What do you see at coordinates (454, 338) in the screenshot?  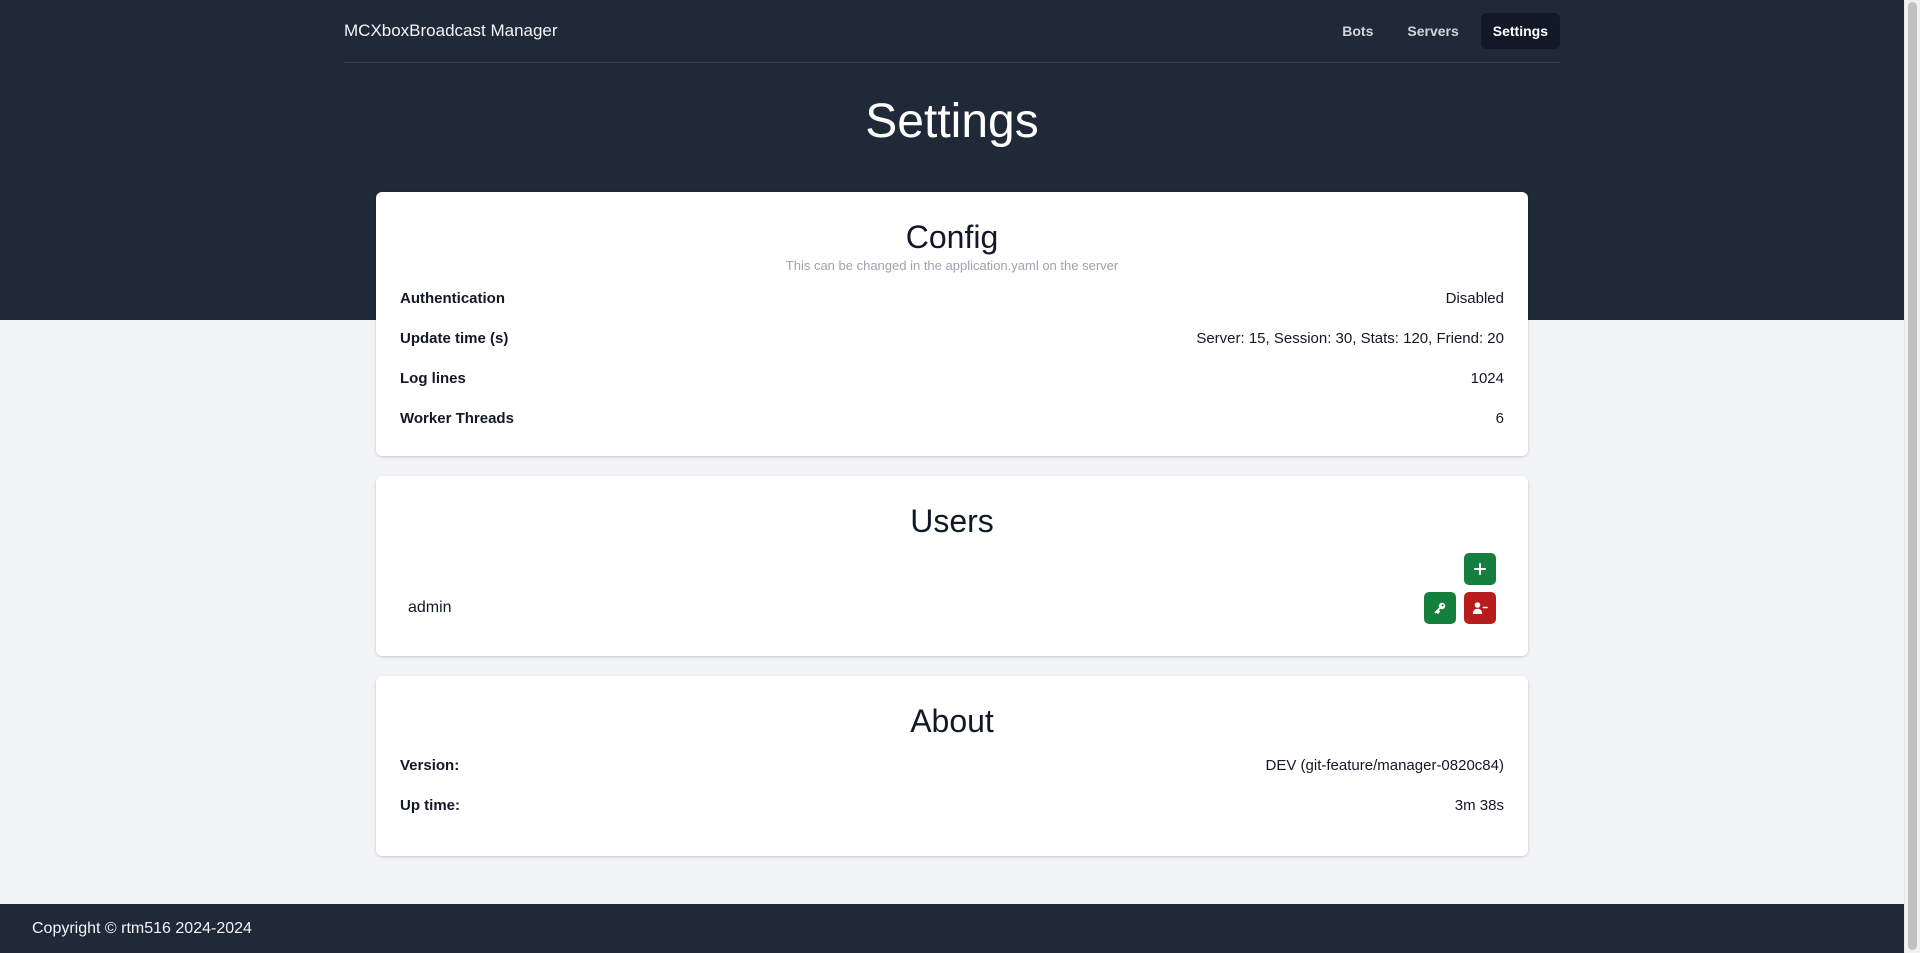 I see `config-key: Update time (s)` at bounding box center [454, 338].